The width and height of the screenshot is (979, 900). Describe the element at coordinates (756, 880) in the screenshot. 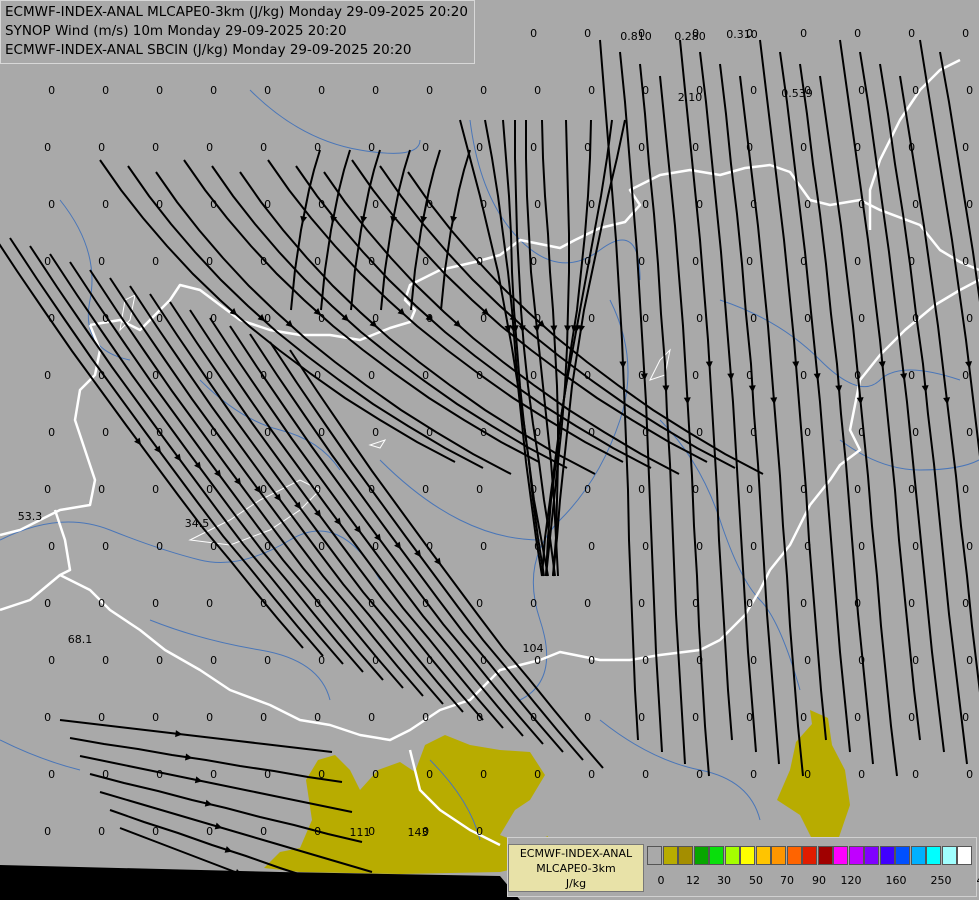

I see `legend-tick-label: 50` at that location.